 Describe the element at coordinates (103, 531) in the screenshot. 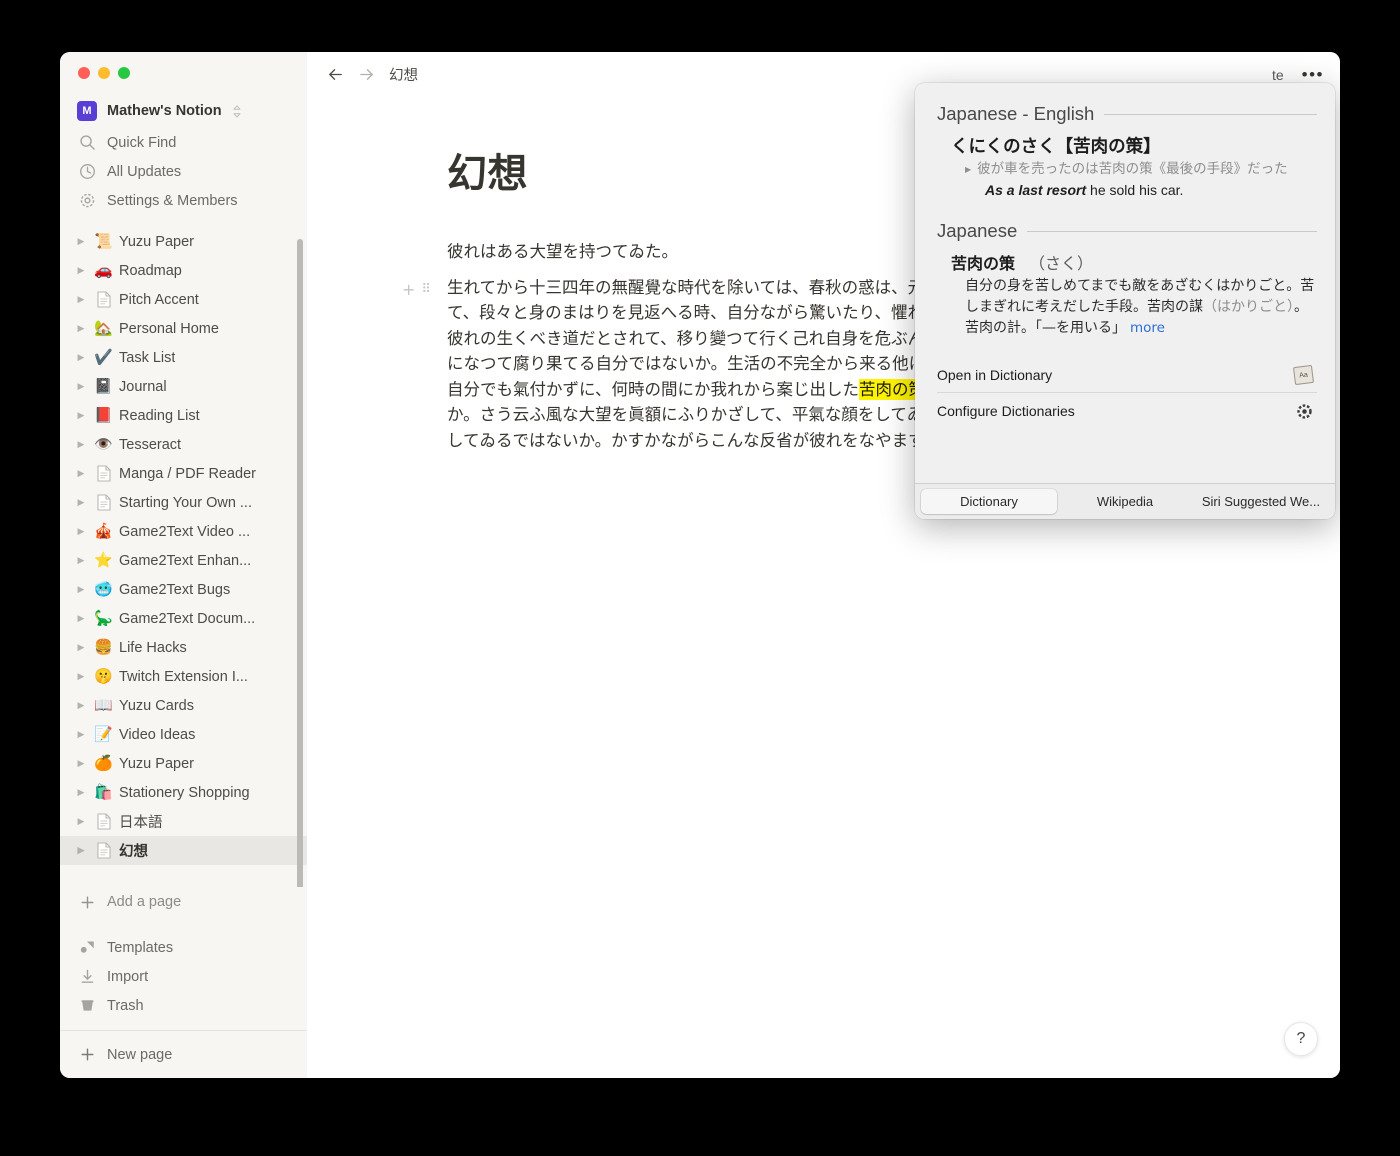

I see `page-emoji-icon: 🎪` at that location.